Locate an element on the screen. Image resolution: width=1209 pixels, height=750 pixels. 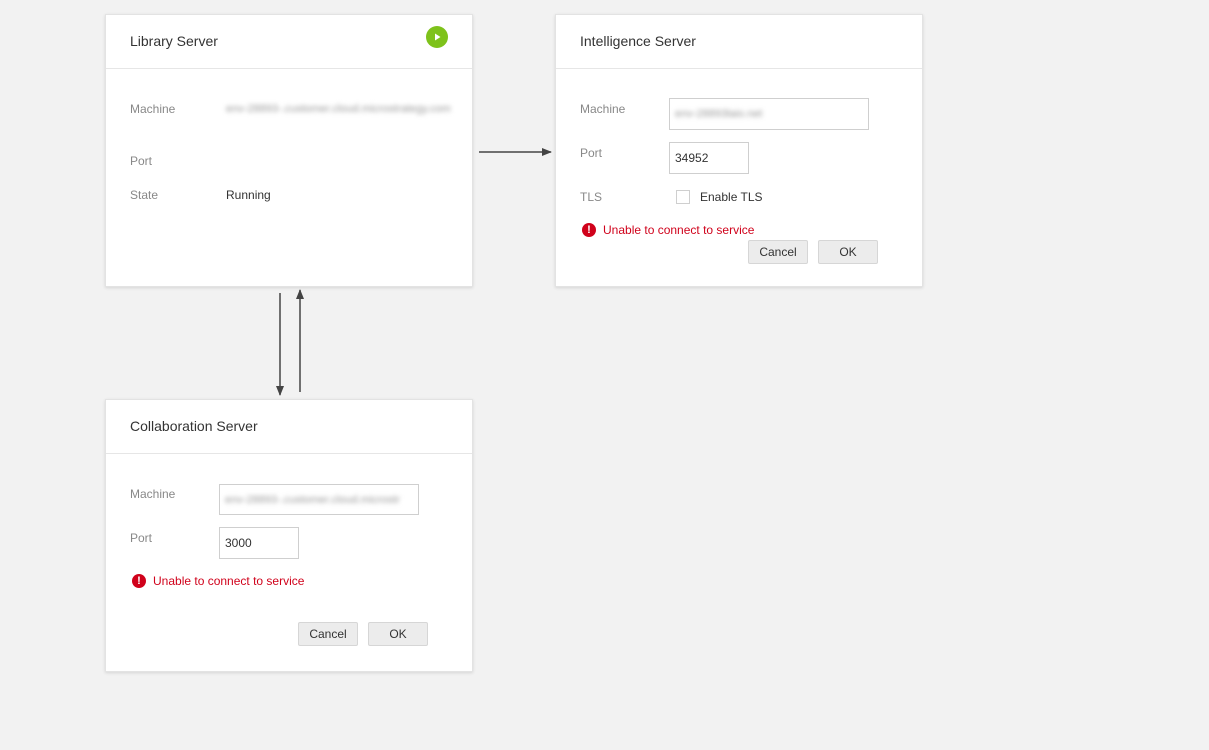
collaboration-server-header: Collaboration Server is located at coordinates (289, 427).